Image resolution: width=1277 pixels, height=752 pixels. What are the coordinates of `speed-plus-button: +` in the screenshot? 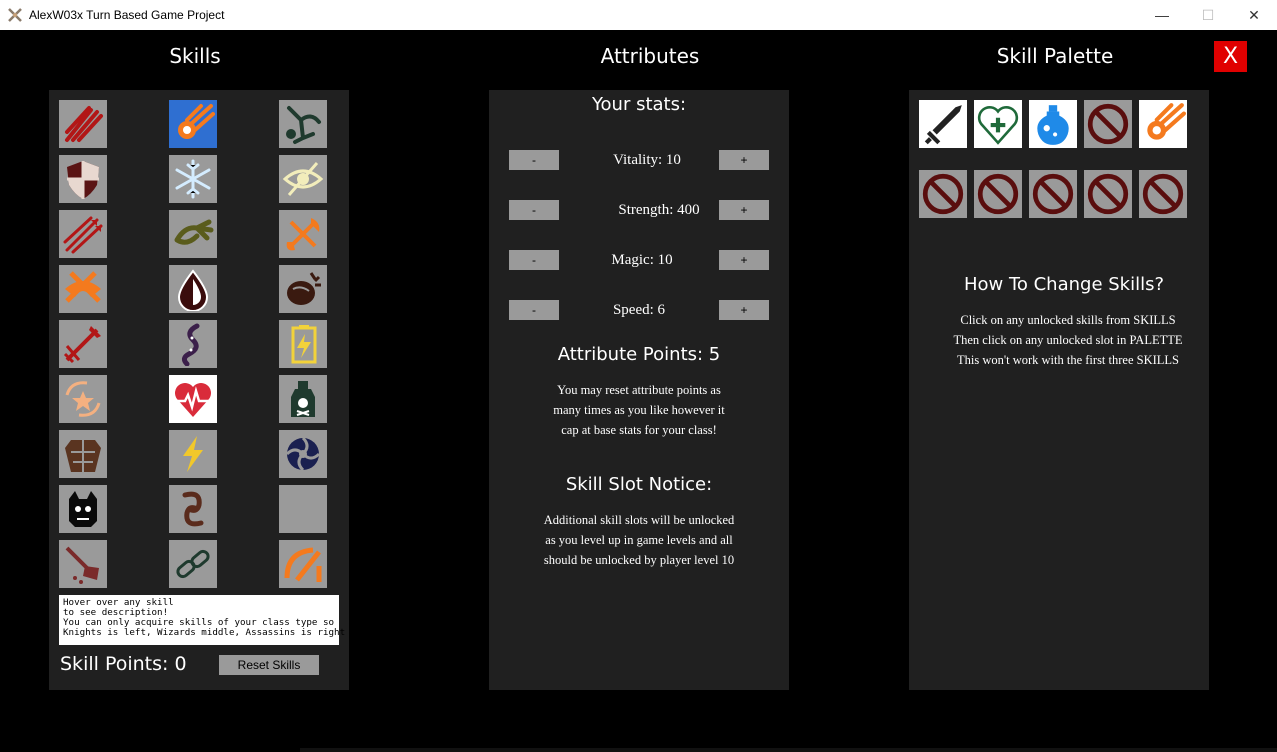 It's located at (744, 310).